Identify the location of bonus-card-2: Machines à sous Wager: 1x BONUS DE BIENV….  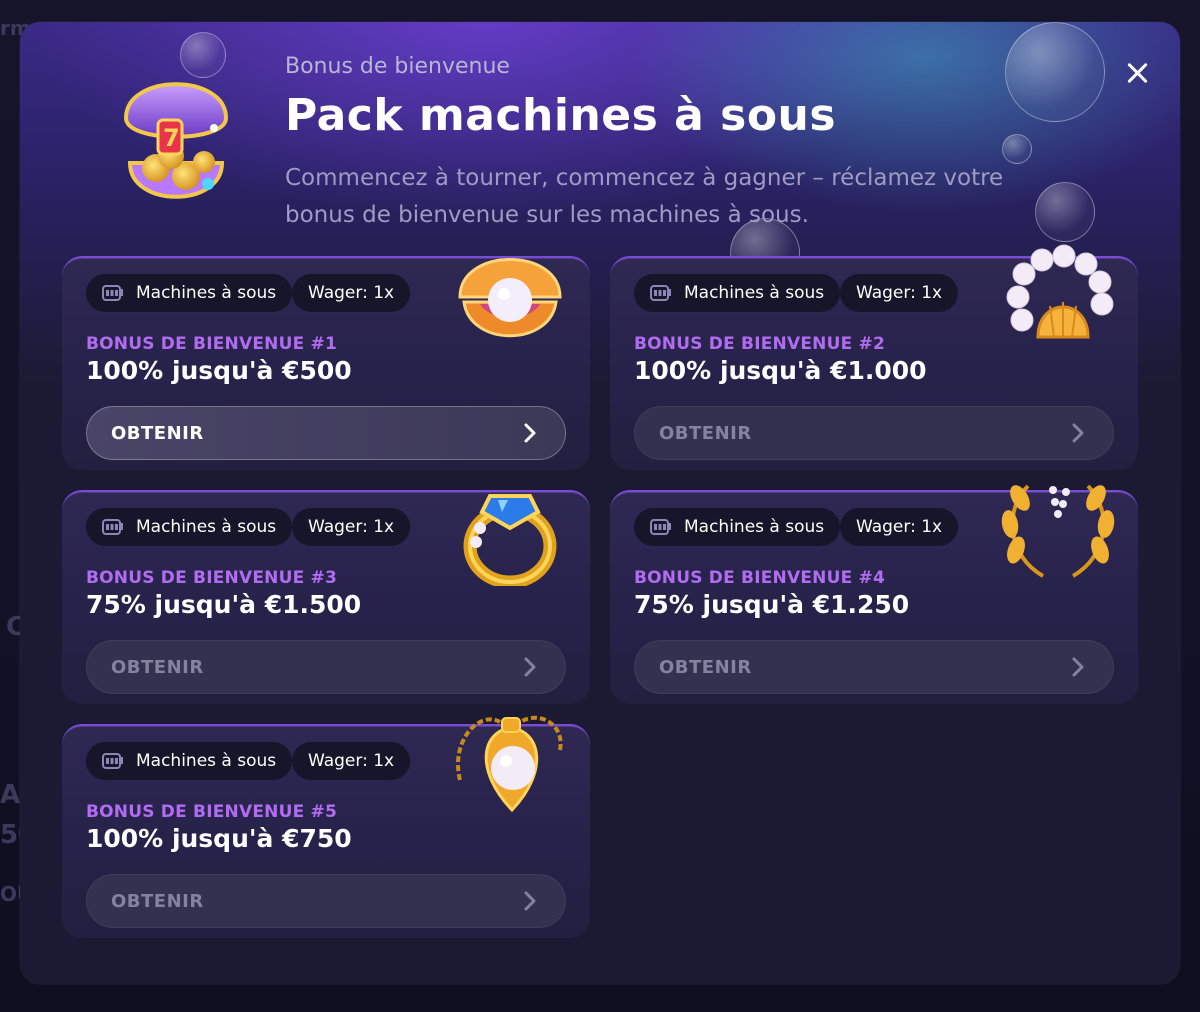
(874, 357).